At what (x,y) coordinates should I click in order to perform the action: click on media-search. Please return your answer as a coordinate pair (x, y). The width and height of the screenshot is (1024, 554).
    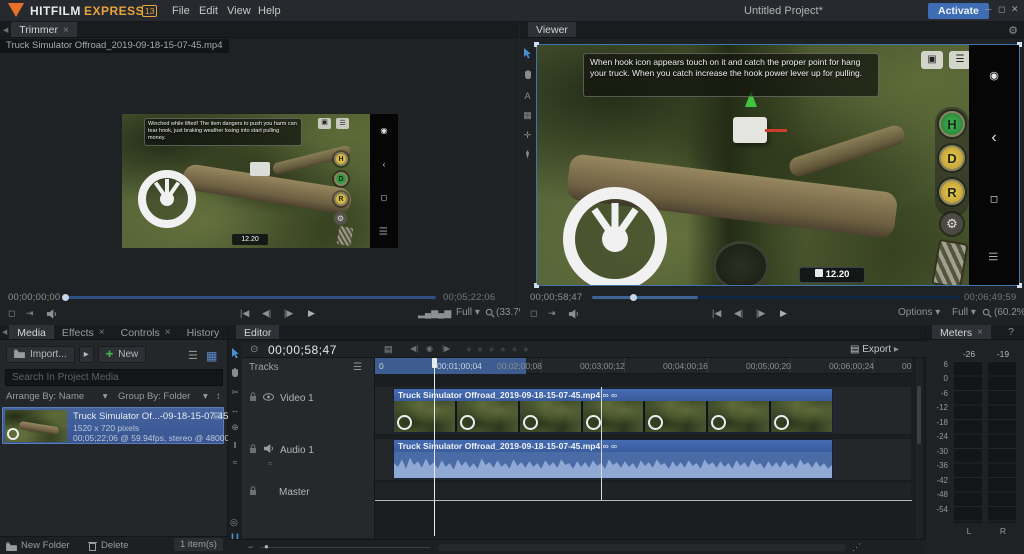
    Looking at the image, I should click on (114, 377).